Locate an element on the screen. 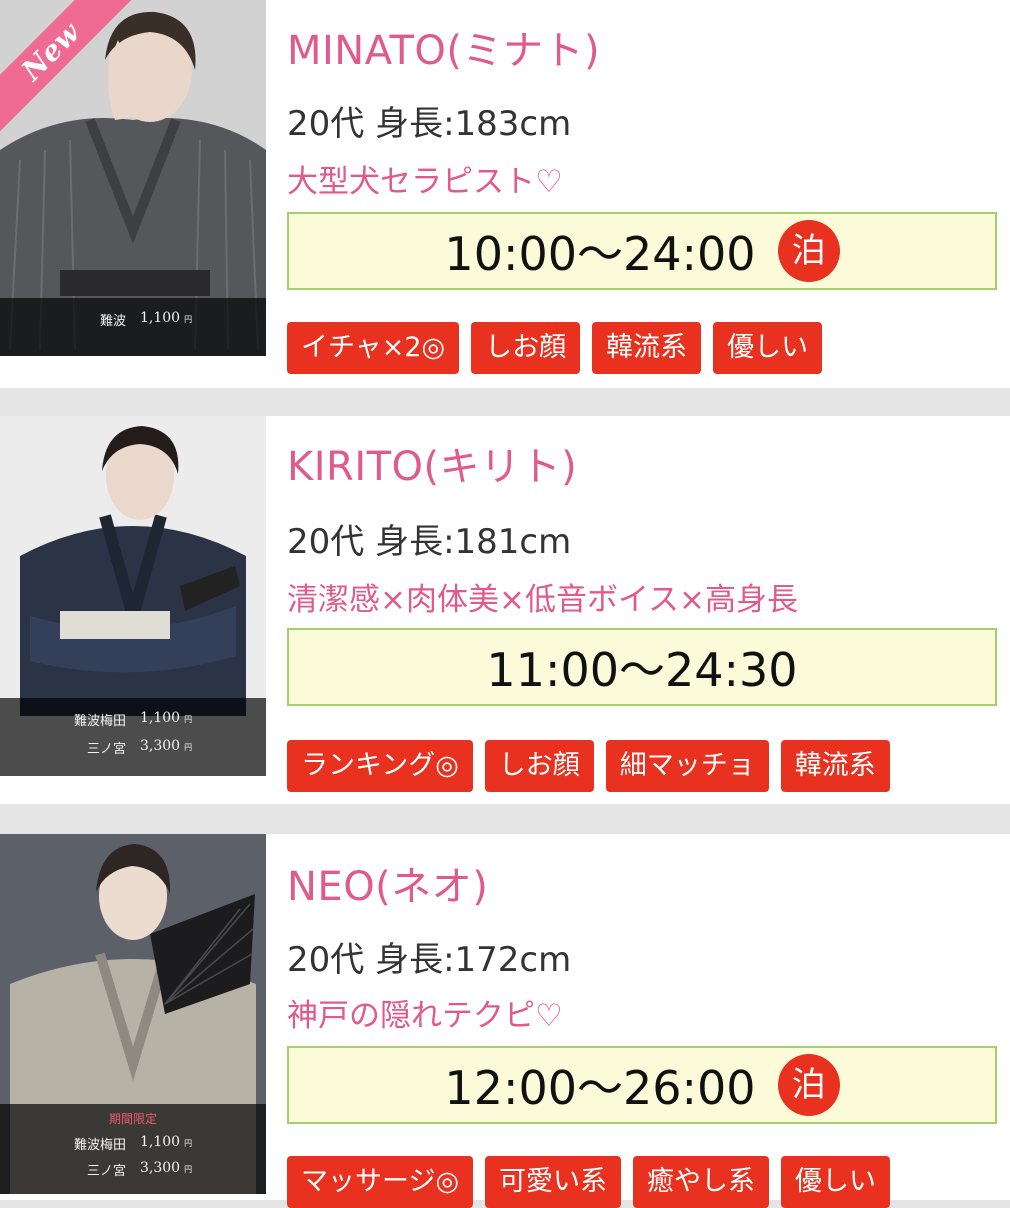 The image size is (1010, 1208). working-hours: 11:00〜24:30 is located at coordinates (642, 670).